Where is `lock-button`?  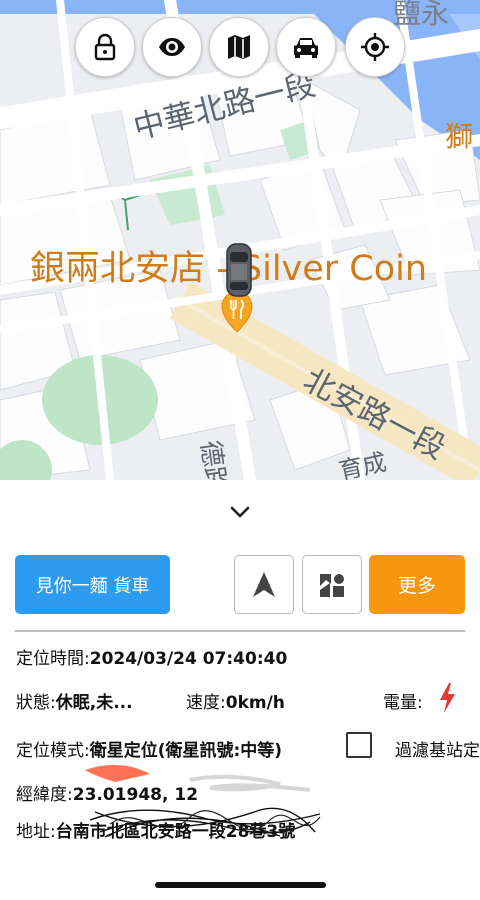 lock-button is located at coordinates (105, 47).